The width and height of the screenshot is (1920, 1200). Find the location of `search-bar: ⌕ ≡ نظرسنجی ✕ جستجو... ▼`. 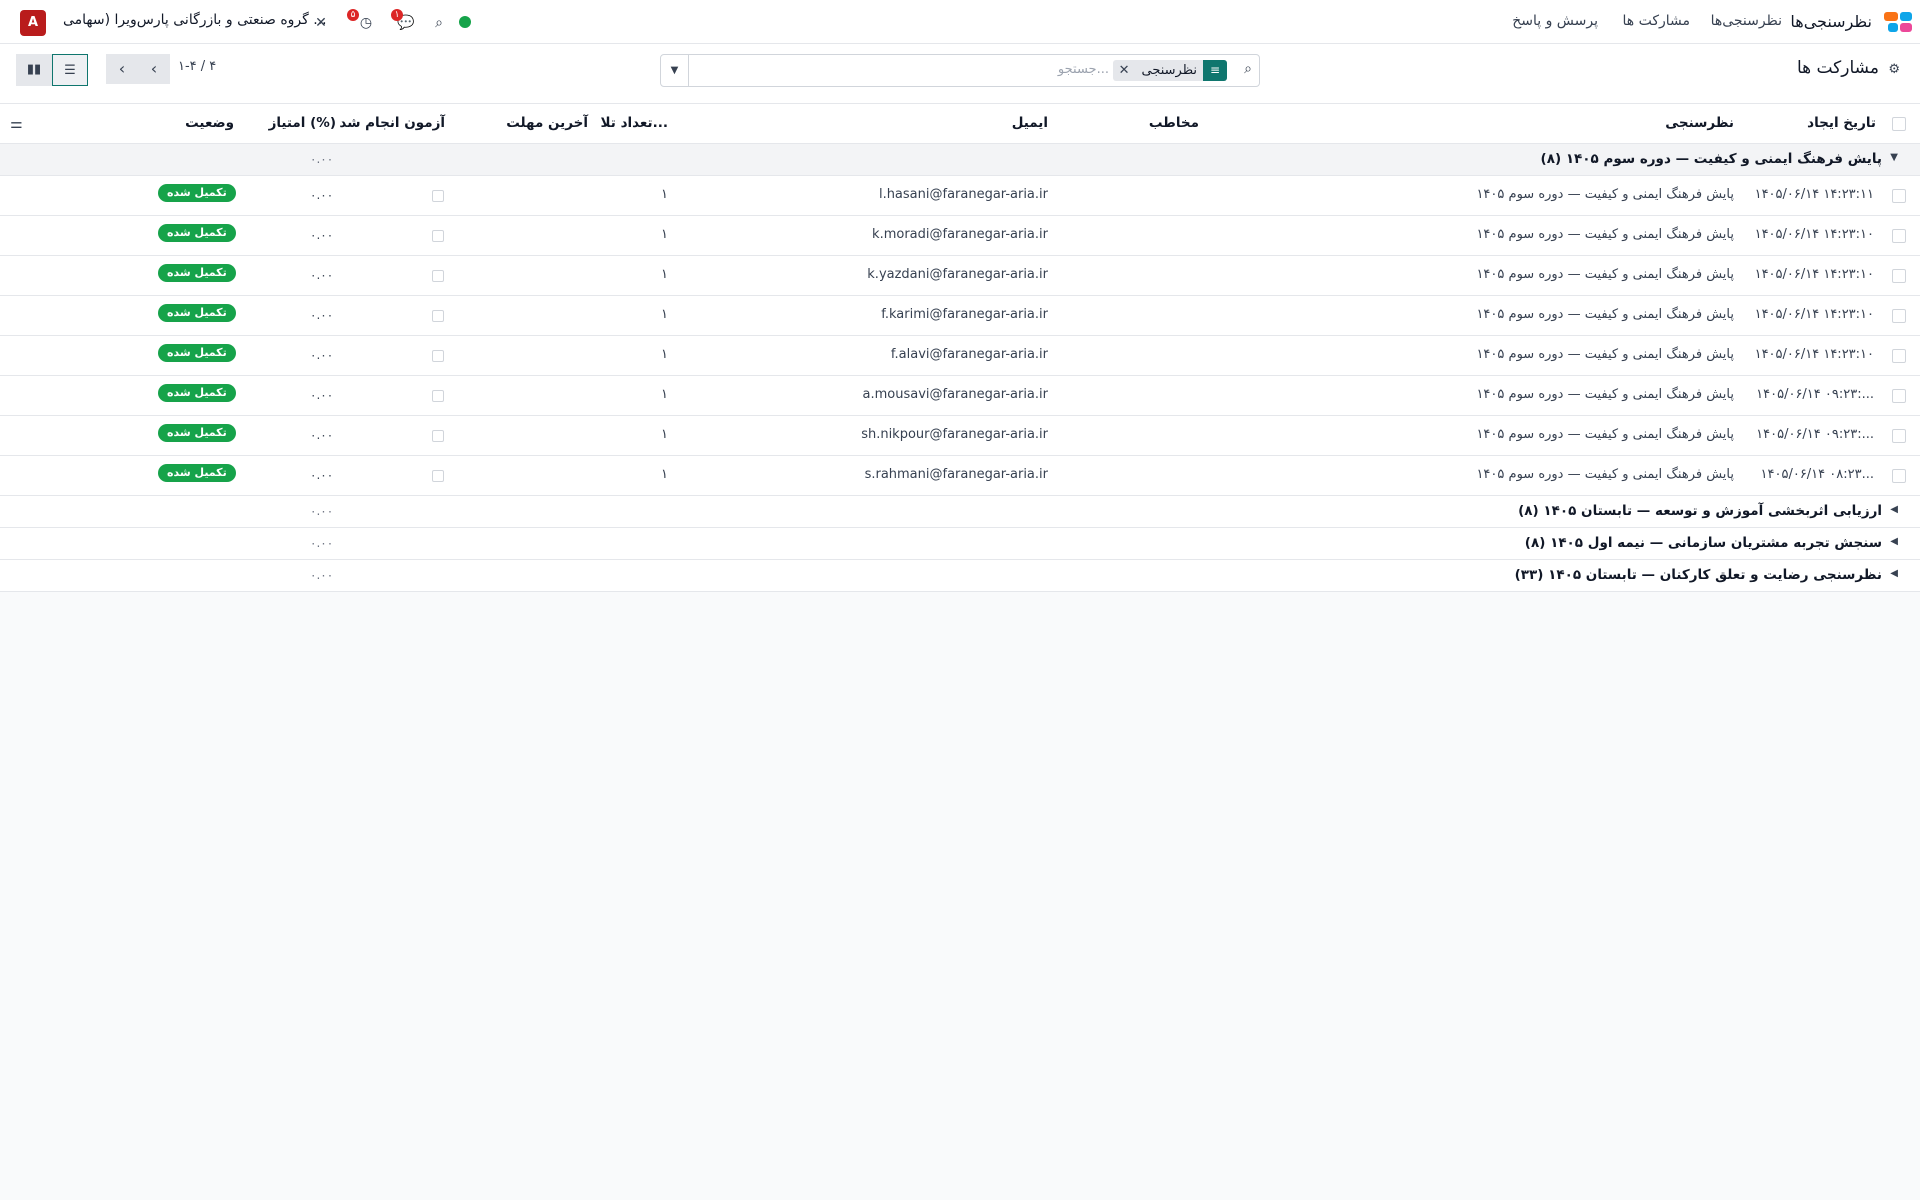

search-bar: ⌕ ≡ نظرسنجی ✕ جستجو... ▼ is located at coordinates (960, 70).